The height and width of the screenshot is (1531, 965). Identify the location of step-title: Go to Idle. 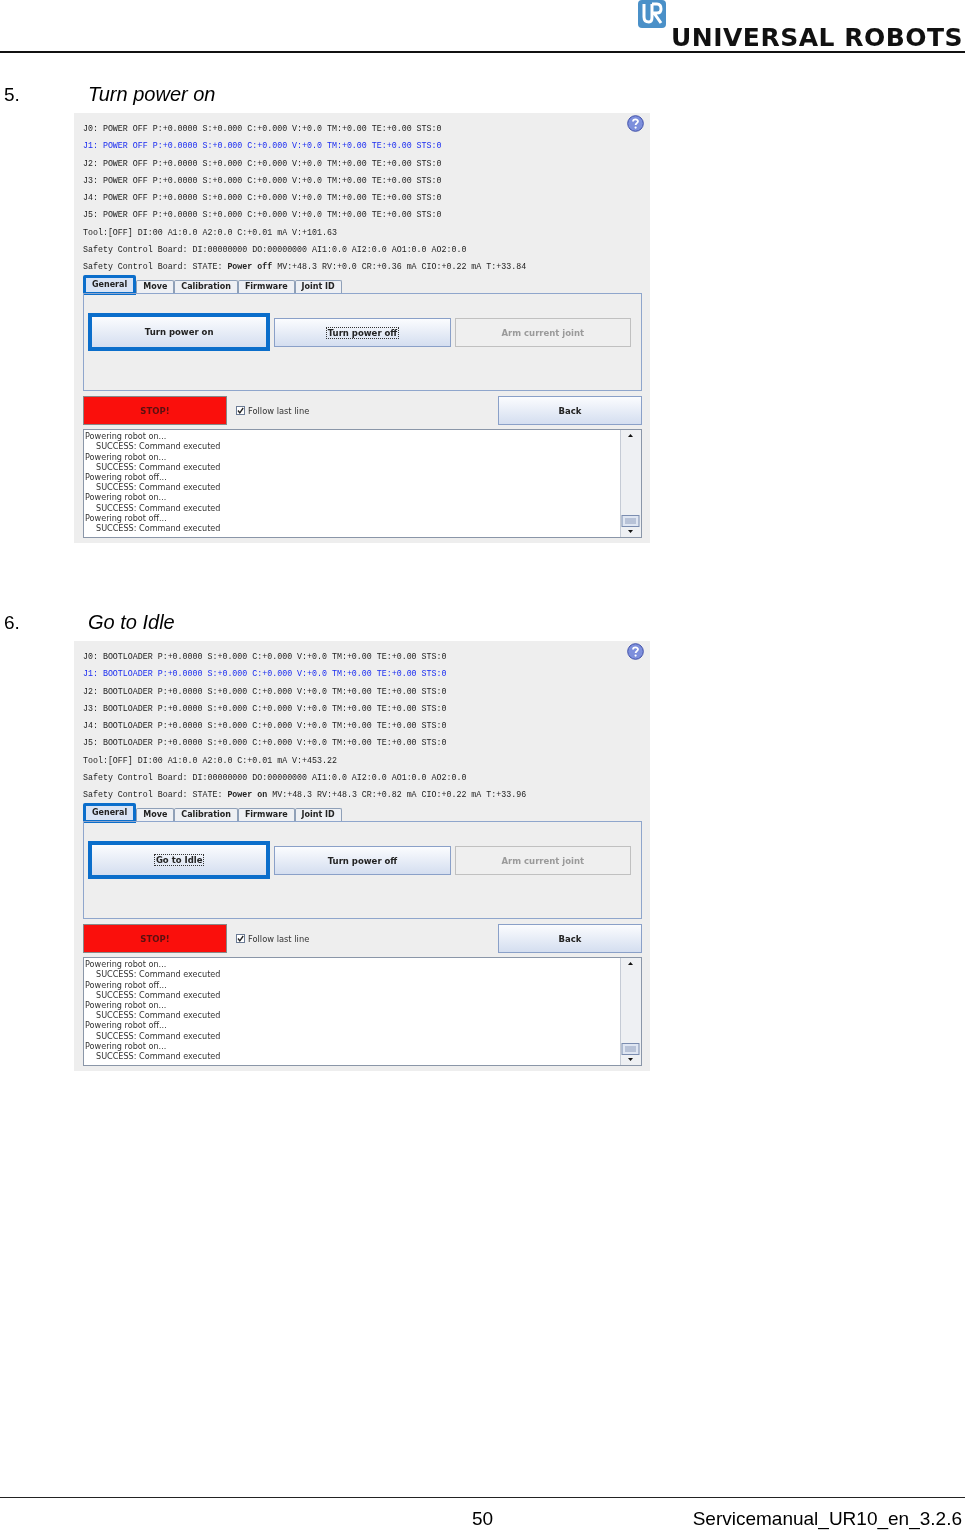
(131, 622).